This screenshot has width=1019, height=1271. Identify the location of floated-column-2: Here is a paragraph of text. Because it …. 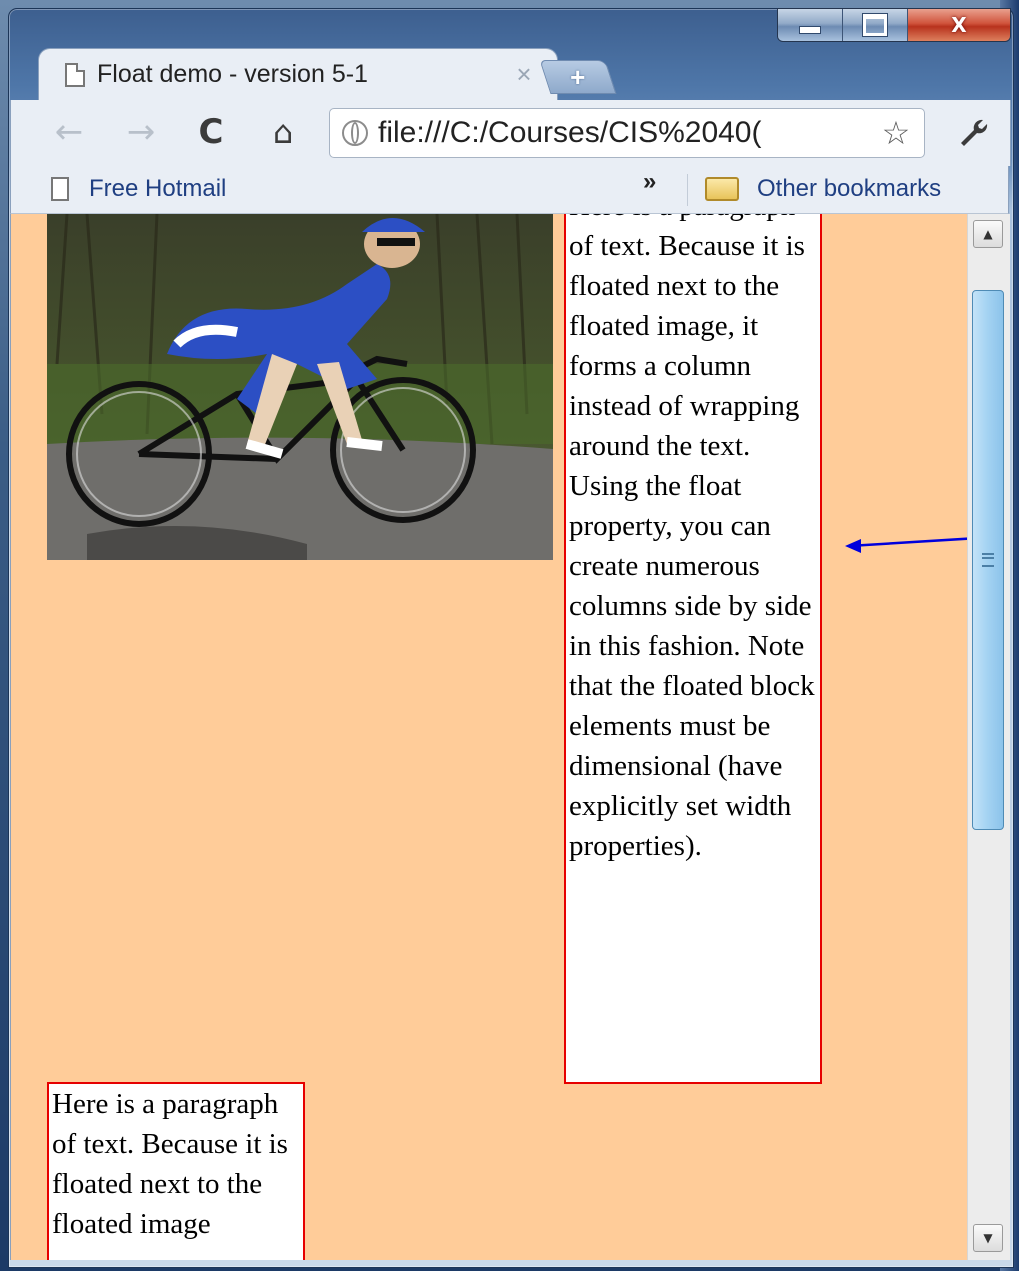
(176, 1171).